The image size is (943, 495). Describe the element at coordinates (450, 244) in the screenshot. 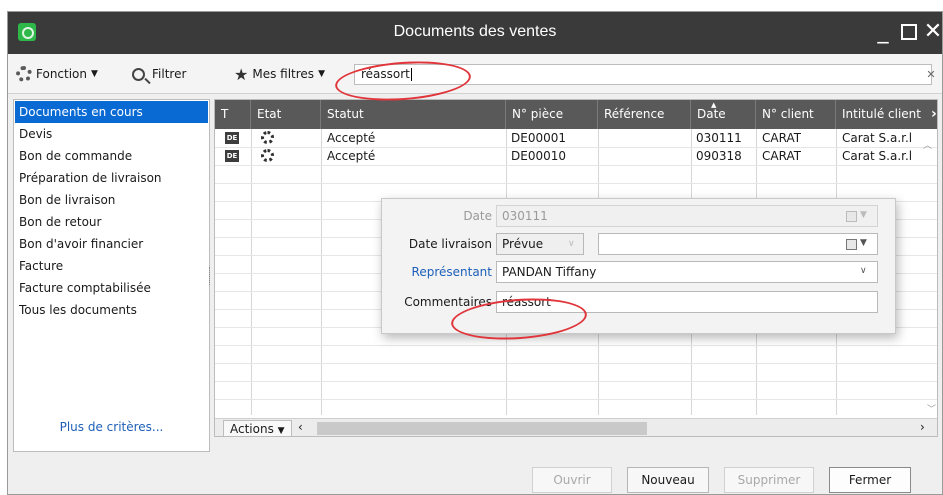

I see `date-livraison-label: Date livraison` at that location.